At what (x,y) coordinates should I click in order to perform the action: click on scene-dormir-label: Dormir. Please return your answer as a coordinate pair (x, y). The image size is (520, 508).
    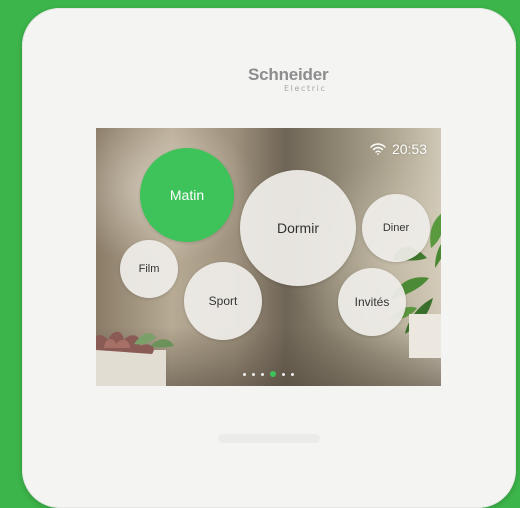
    Looking at the image, I should click on (298, 228).